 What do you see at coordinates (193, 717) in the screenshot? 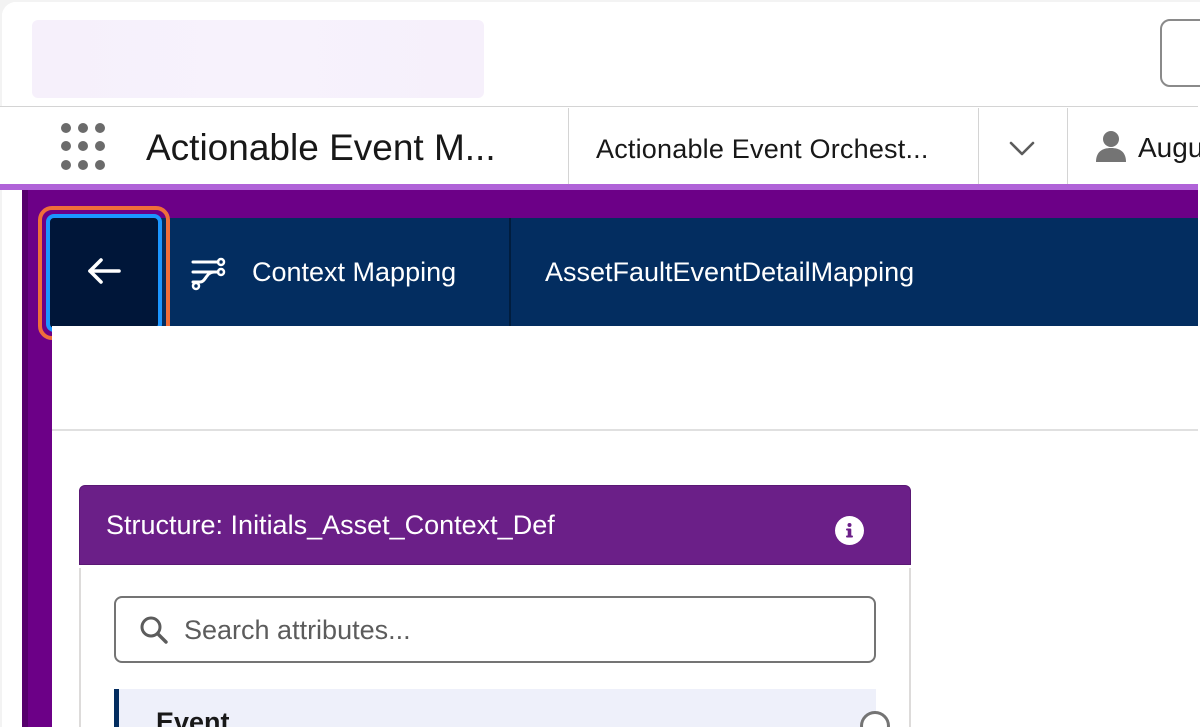
I see `tree-item-label: Event` at bounding box center [193, 717].